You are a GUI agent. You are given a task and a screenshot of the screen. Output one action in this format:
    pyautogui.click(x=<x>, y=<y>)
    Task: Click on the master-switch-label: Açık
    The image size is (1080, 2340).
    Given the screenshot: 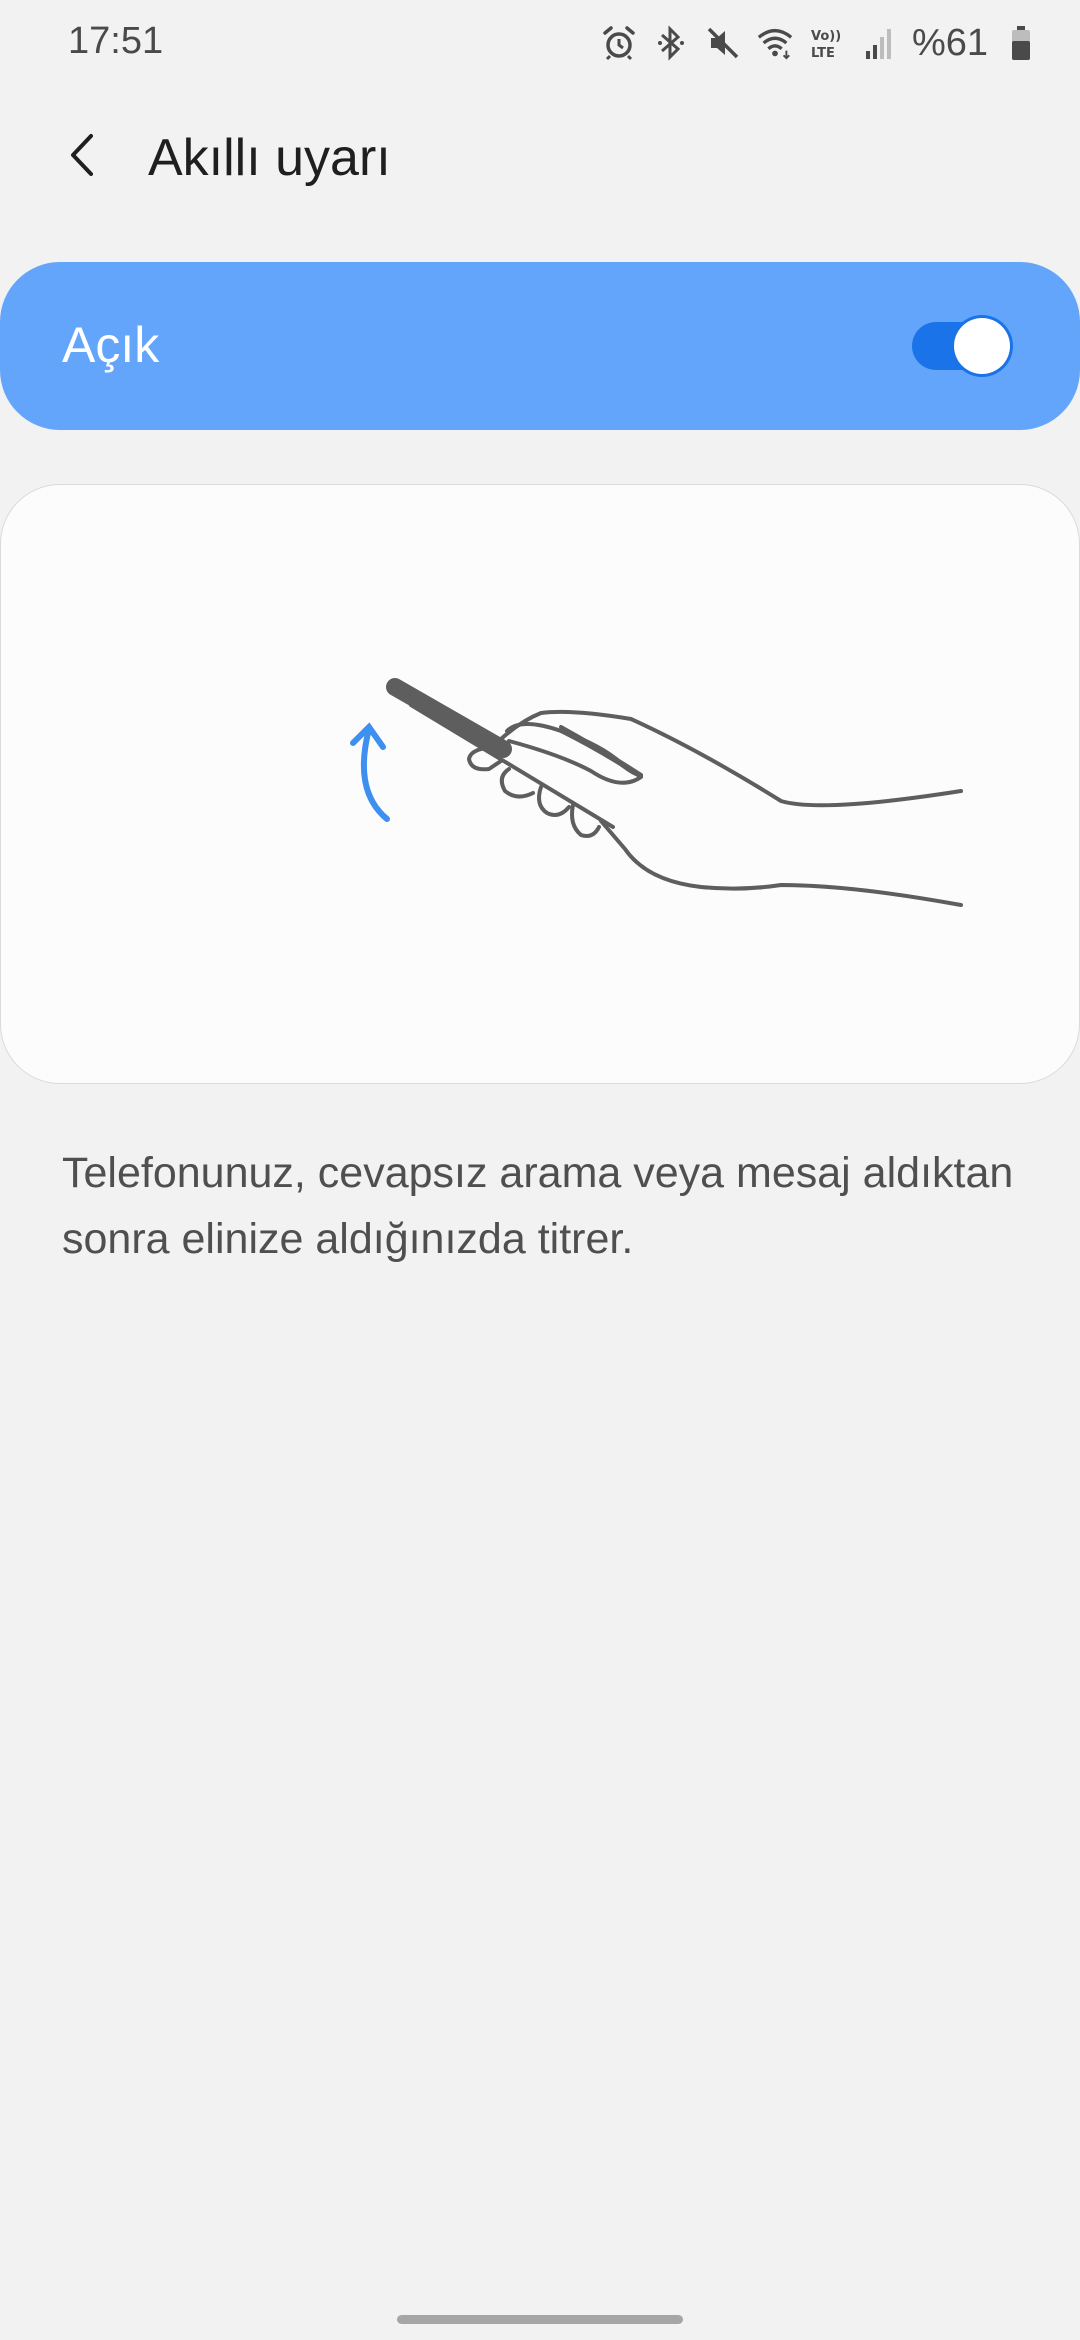 What is the action you would take?
    pyautogui.click(x=111, y=345)
    